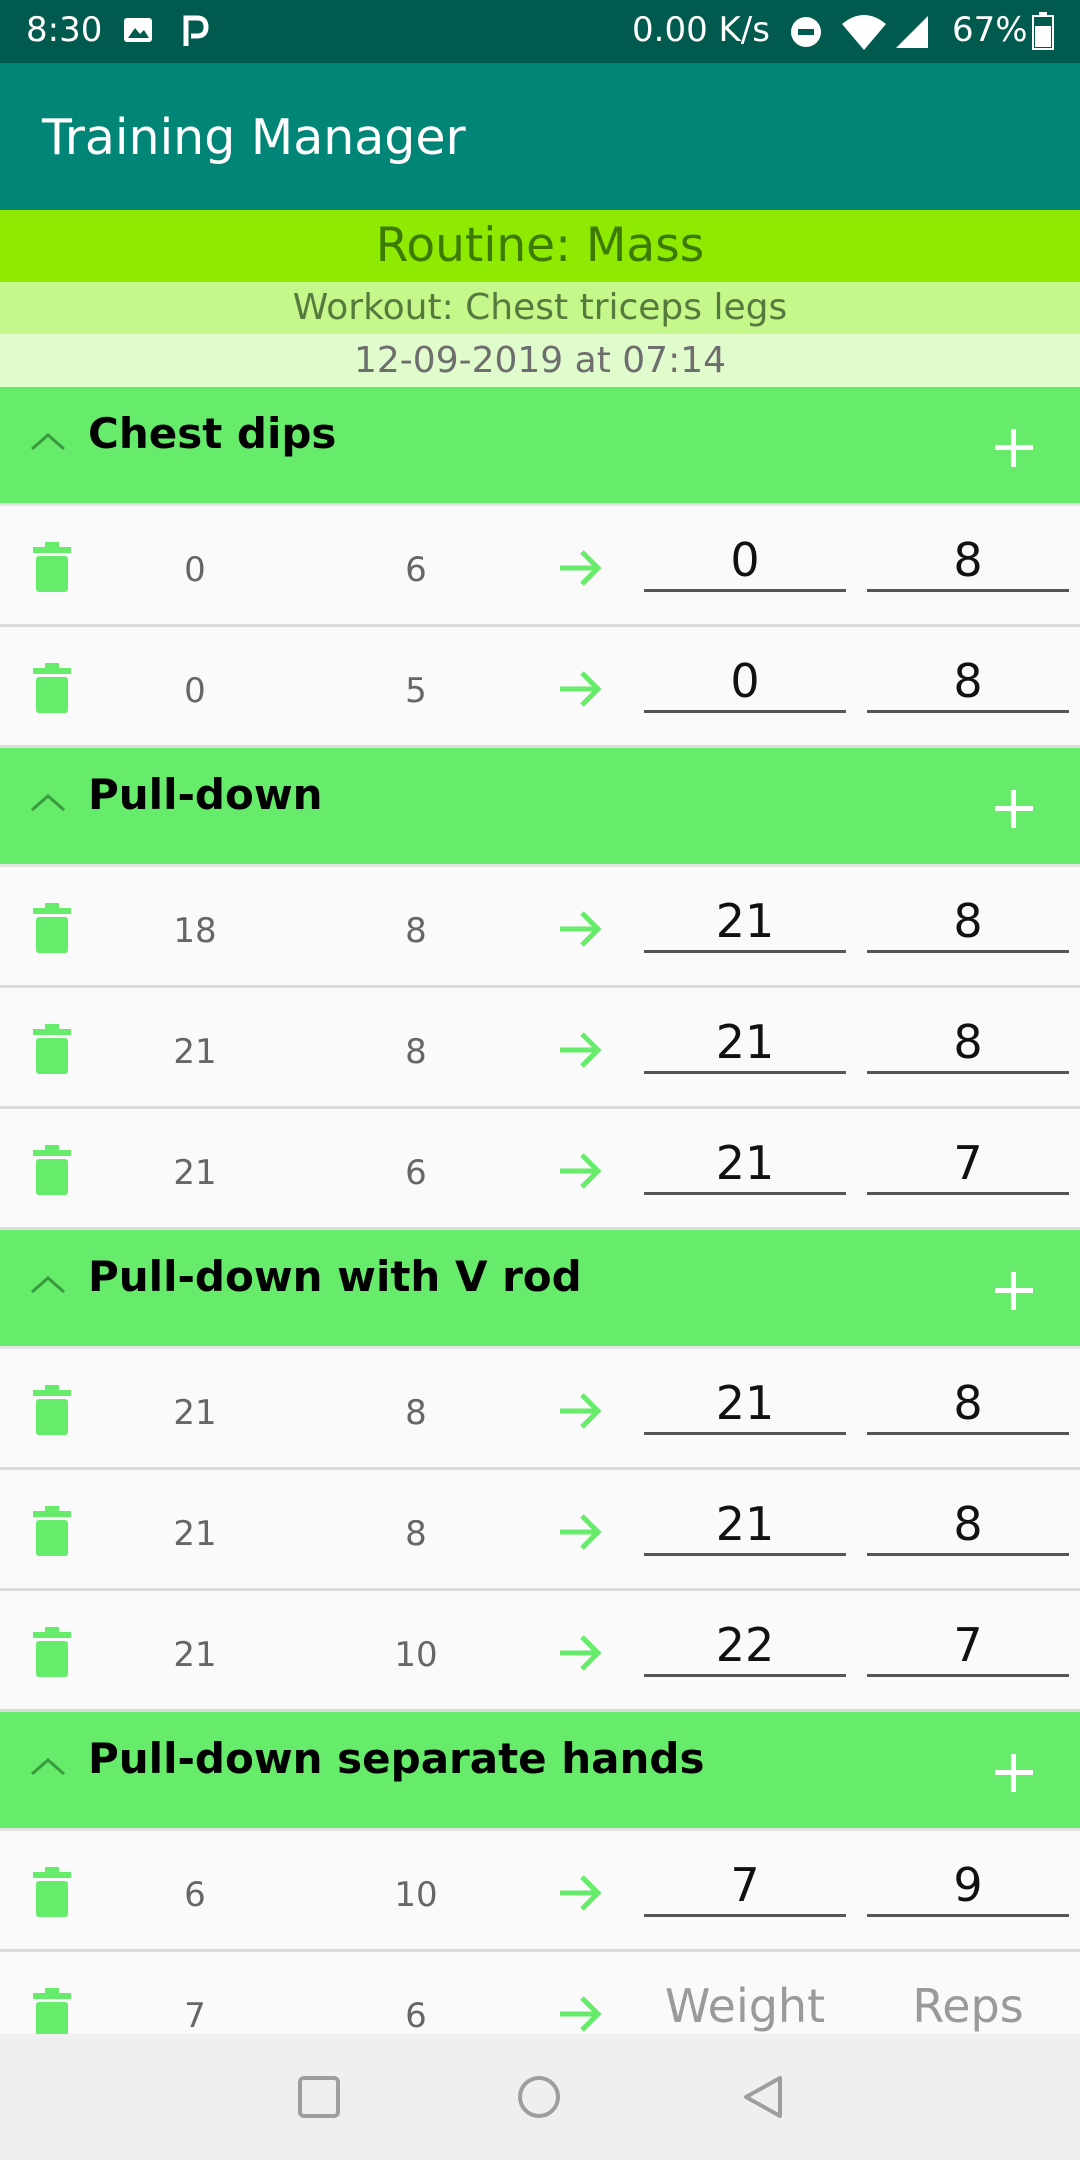 This screenshot has height=2160, width=1080. I want to click on status-time: 8:30, so click(64, 30).